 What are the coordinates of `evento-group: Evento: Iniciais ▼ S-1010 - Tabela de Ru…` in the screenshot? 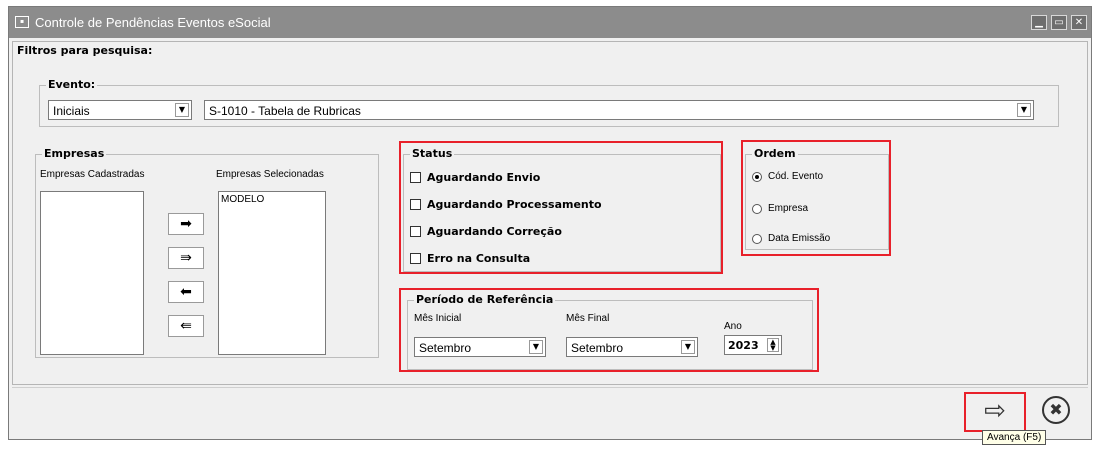 It's located at (549, 102).